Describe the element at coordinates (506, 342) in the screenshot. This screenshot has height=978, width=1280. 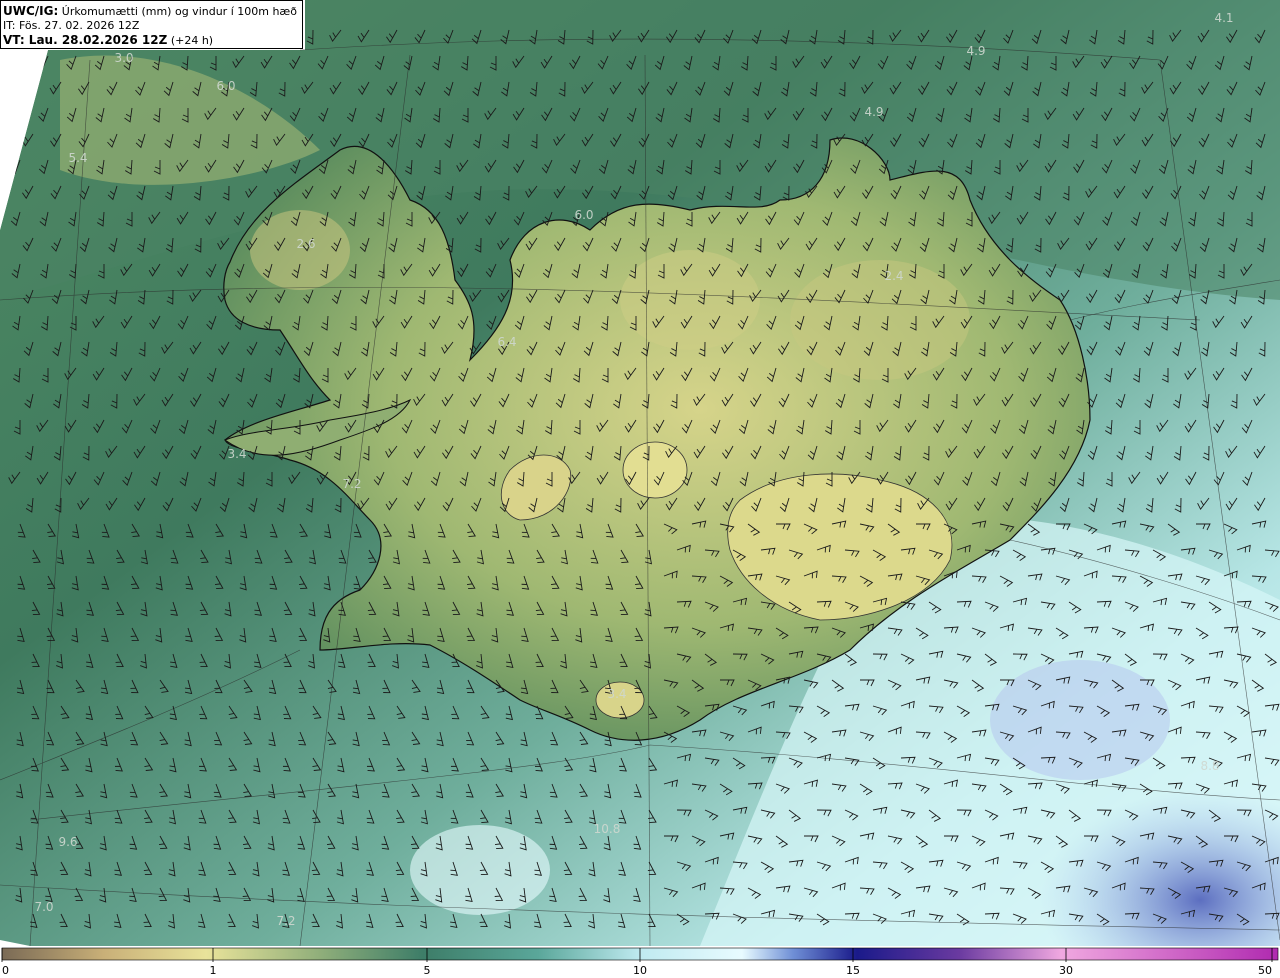
I see `precip-value-label: 6.4` at that location.